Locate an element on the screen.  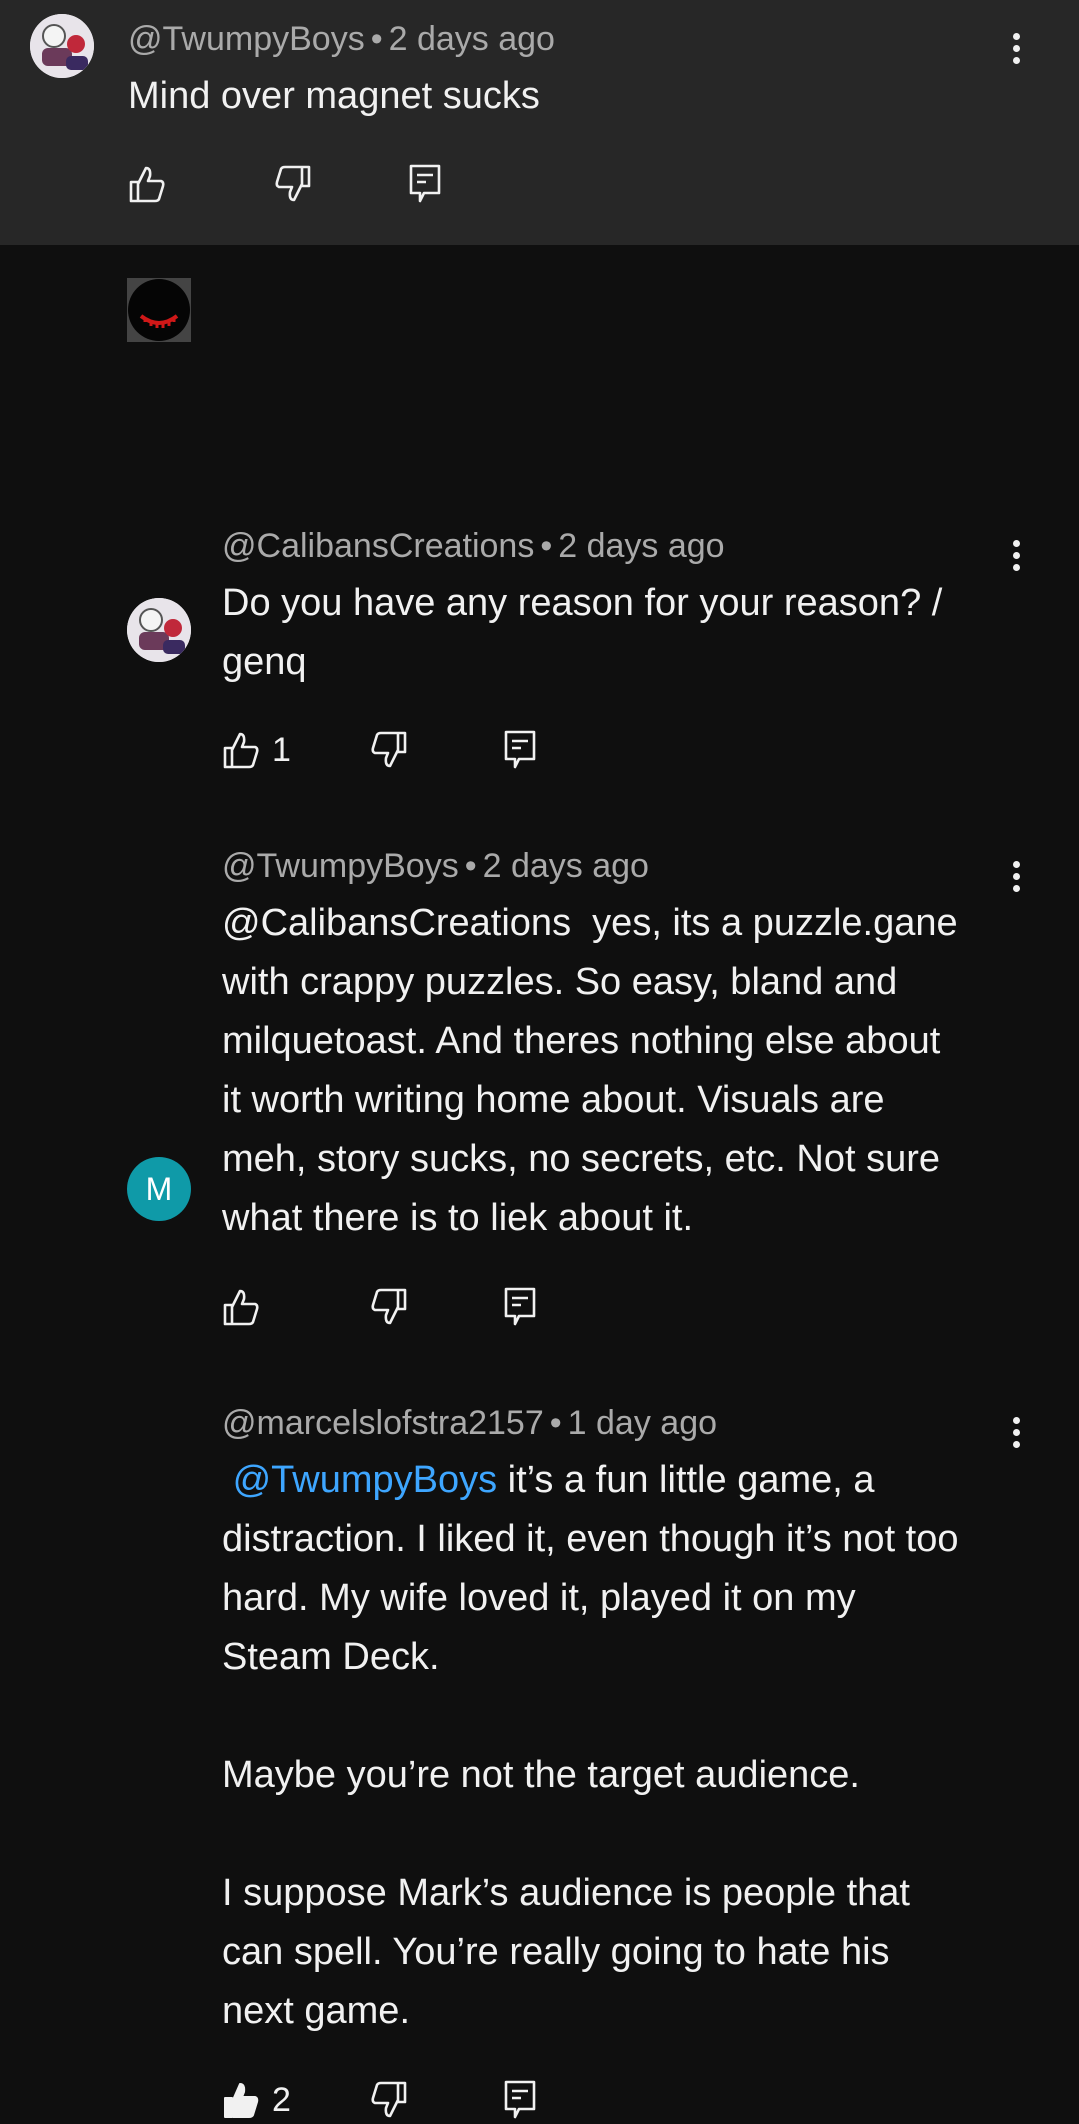
like-count: 2 is located at coordinates (281, 2099).